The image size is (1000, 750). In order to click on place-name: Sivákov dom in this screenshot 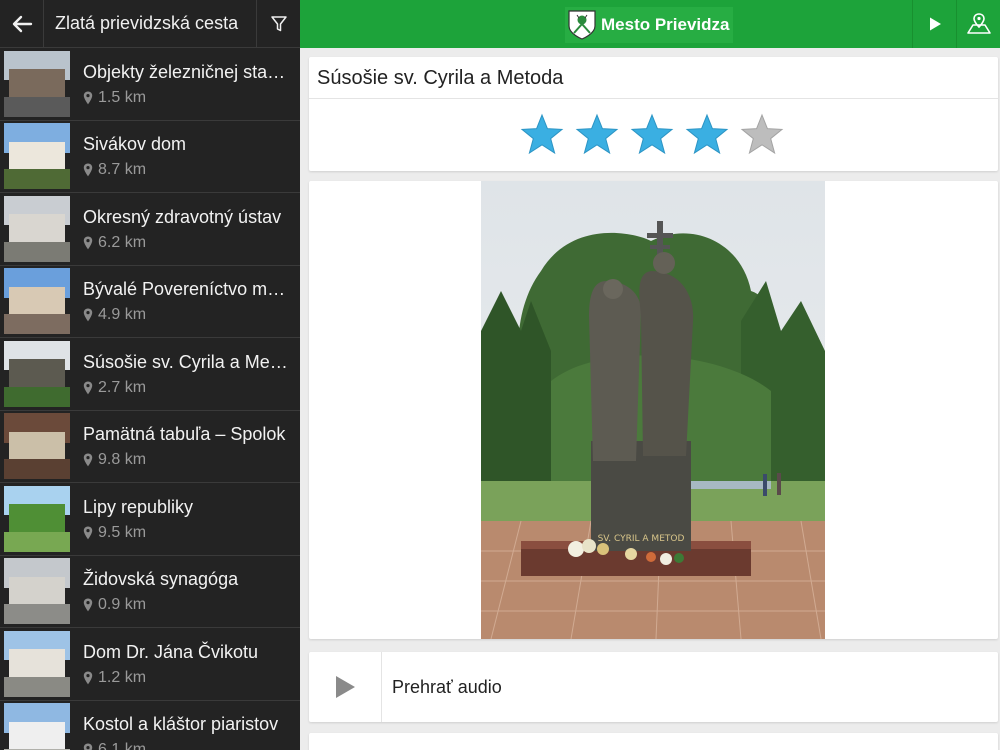, I will do `click(135, 144)`.